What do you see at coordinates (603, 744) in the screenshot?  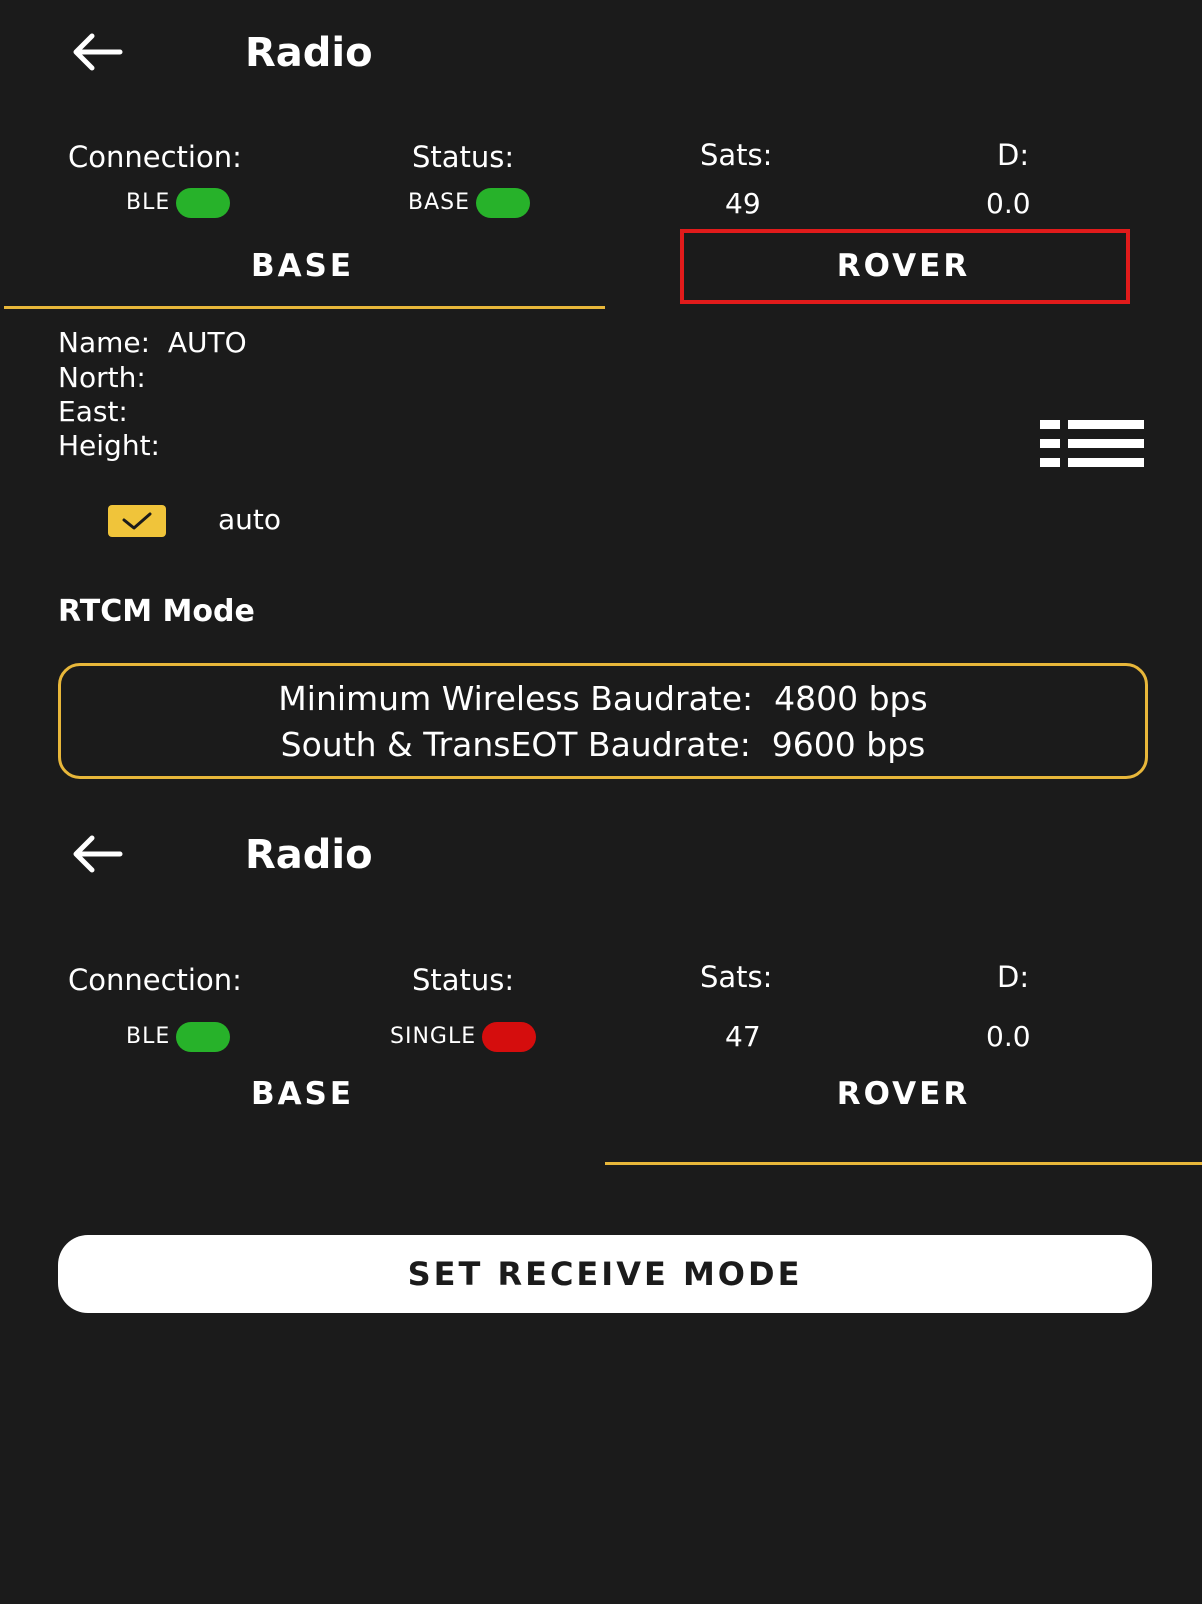 I see `rtcm-line-2: South & TransEOT Baudrate: 9600 bps` at bounding box center [603, 744].